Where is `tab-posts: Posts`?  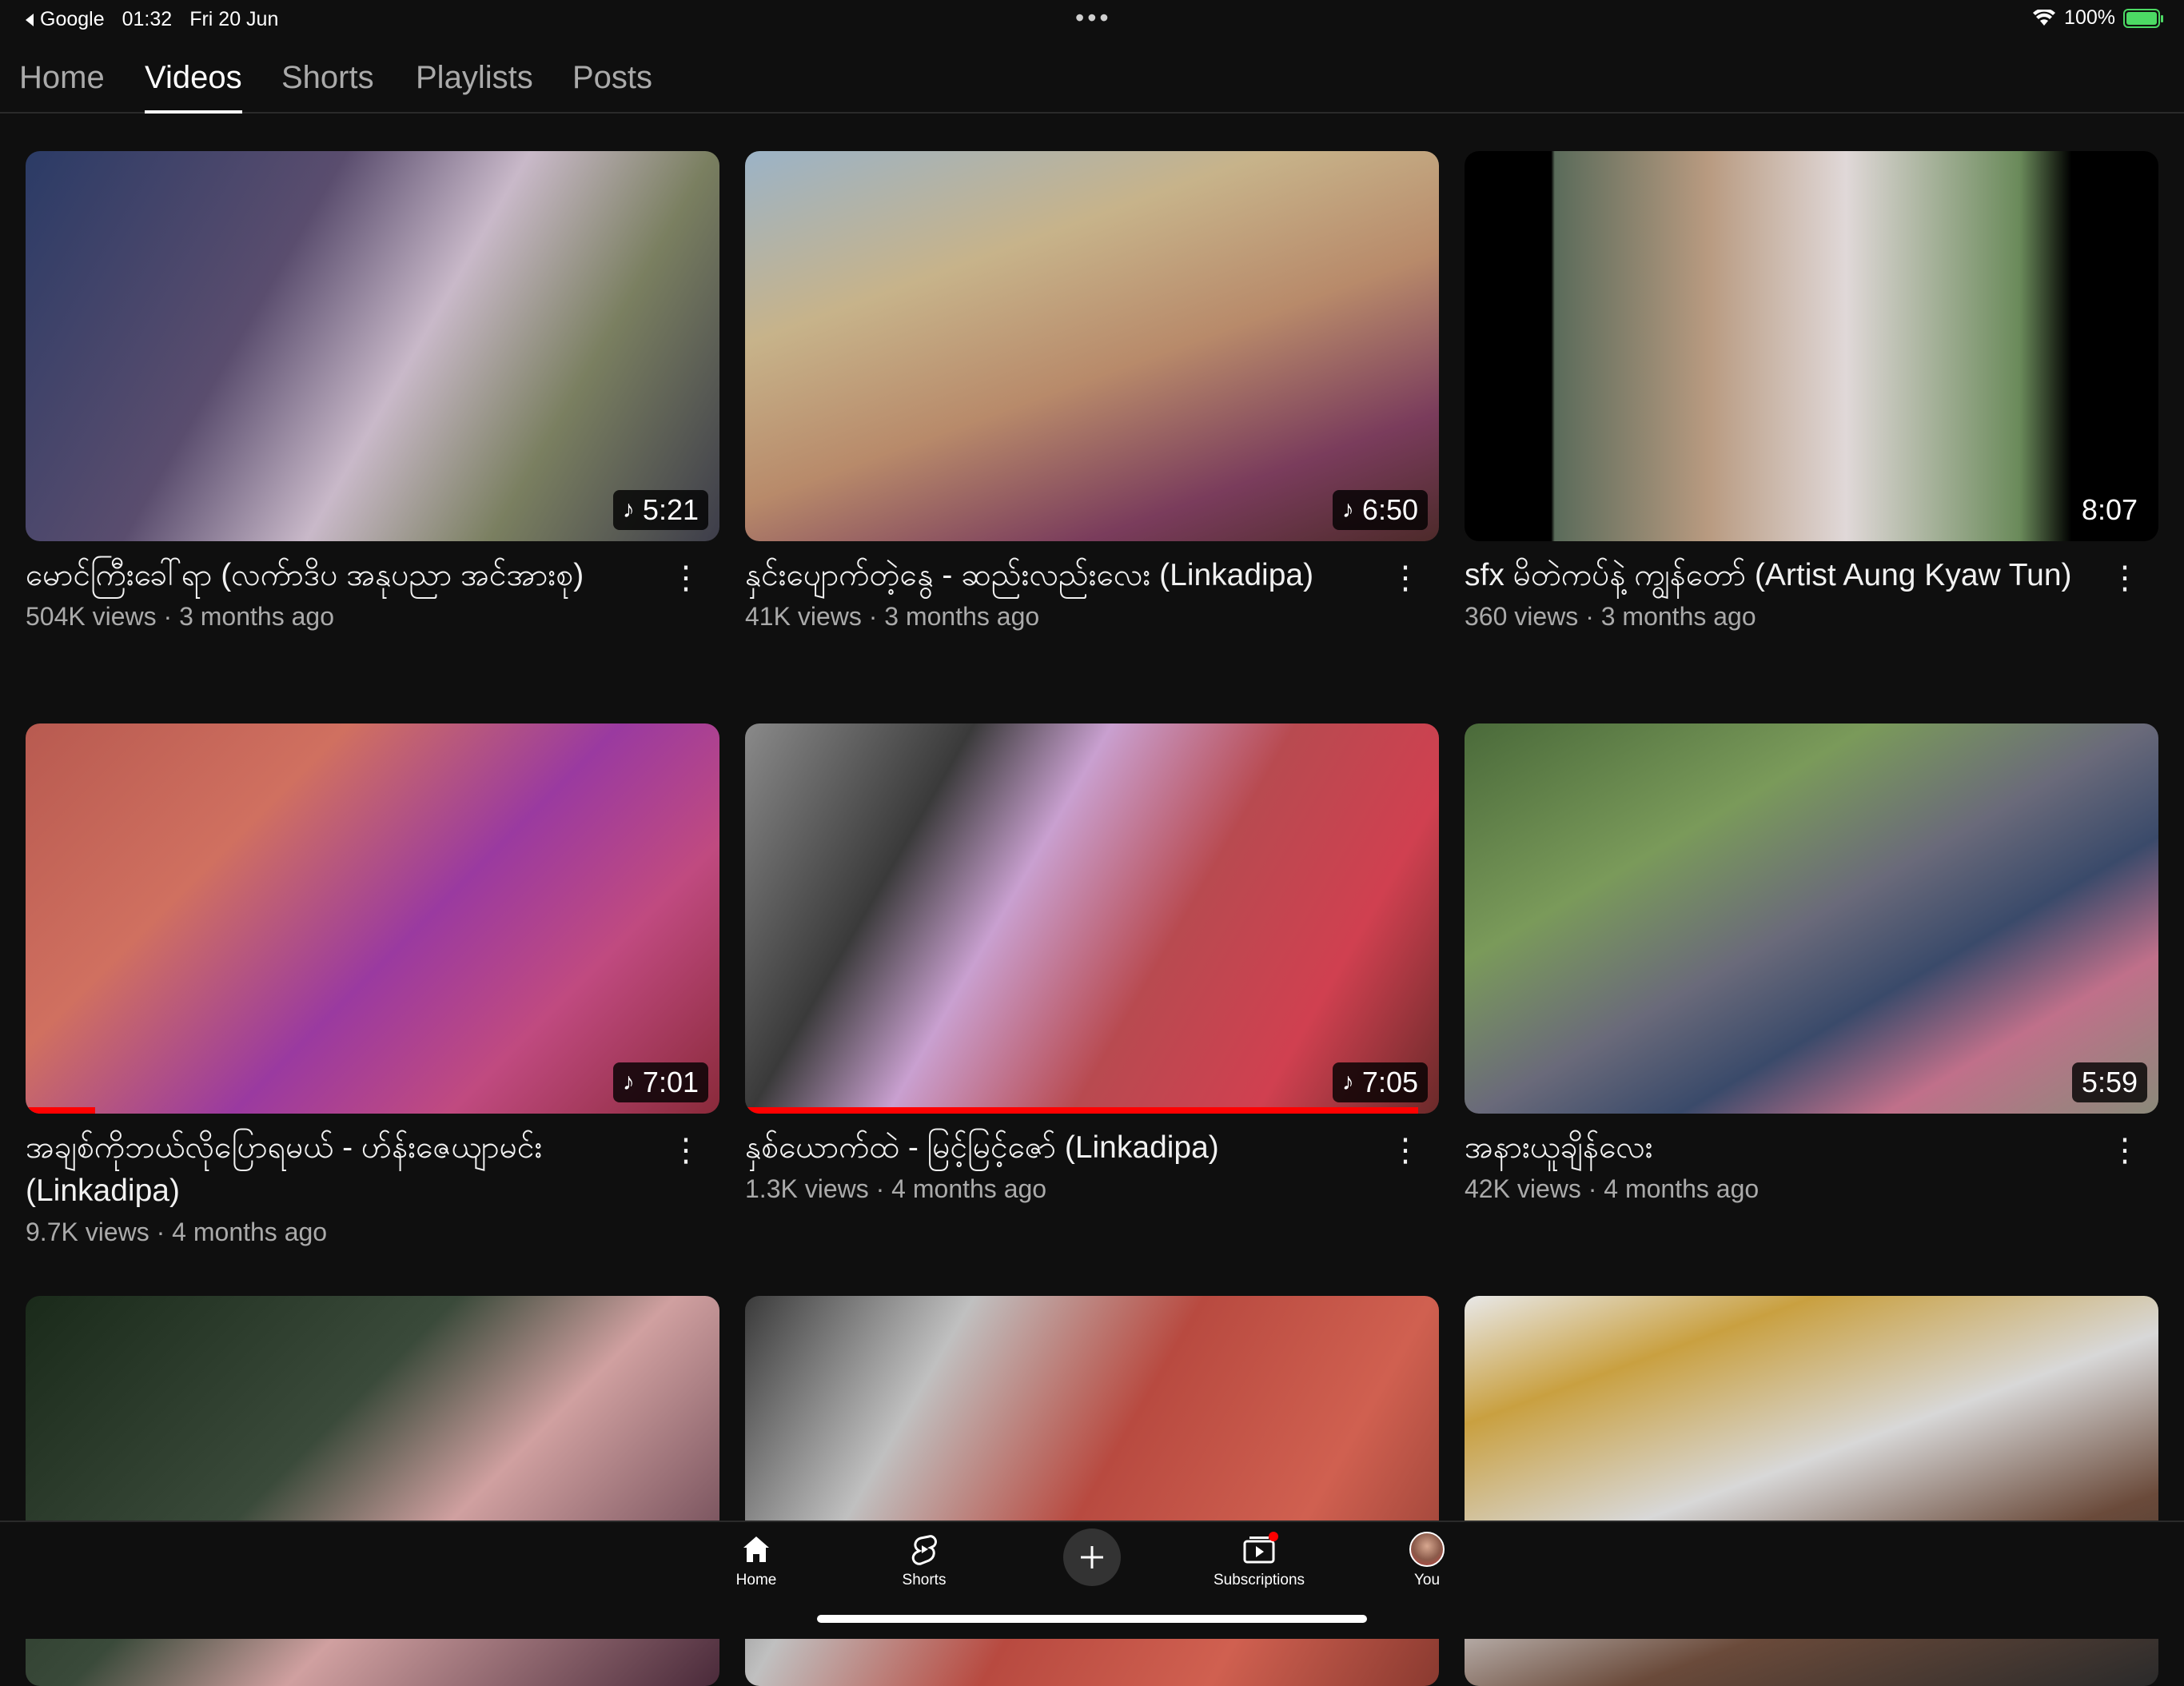
tab-posts: Posts is located at coordinates (612, 85).